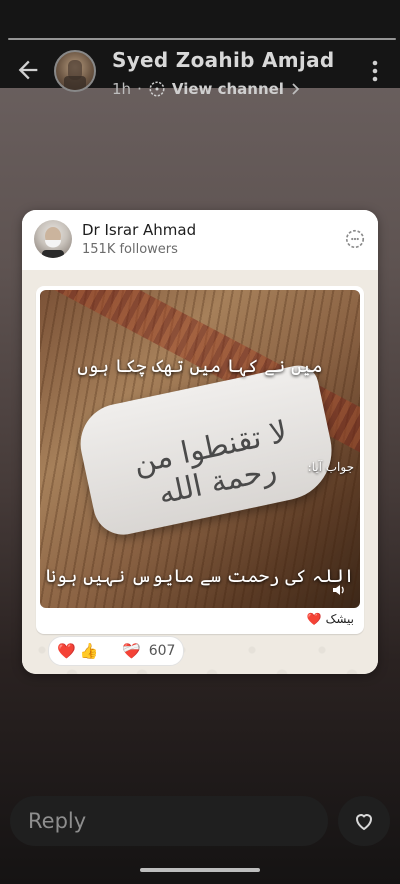 The image size is (400, 884). I want to click on chevron-right-icon, so click(296, 89).